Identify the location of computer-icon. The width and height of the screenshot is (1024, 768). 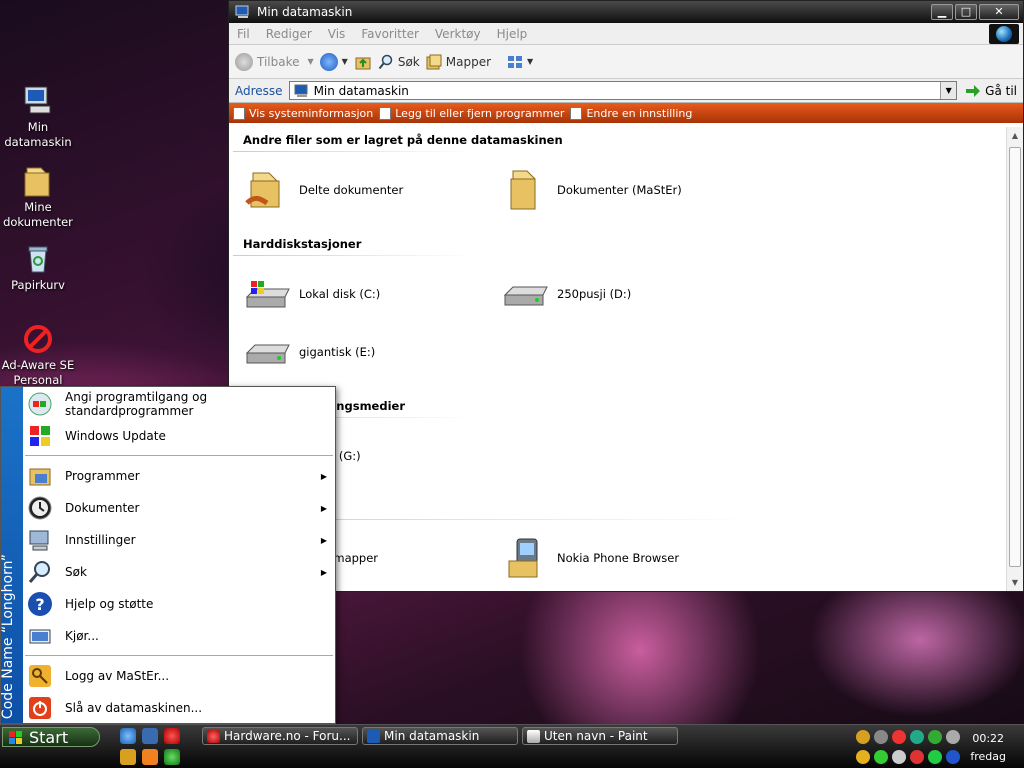
(37, 100).